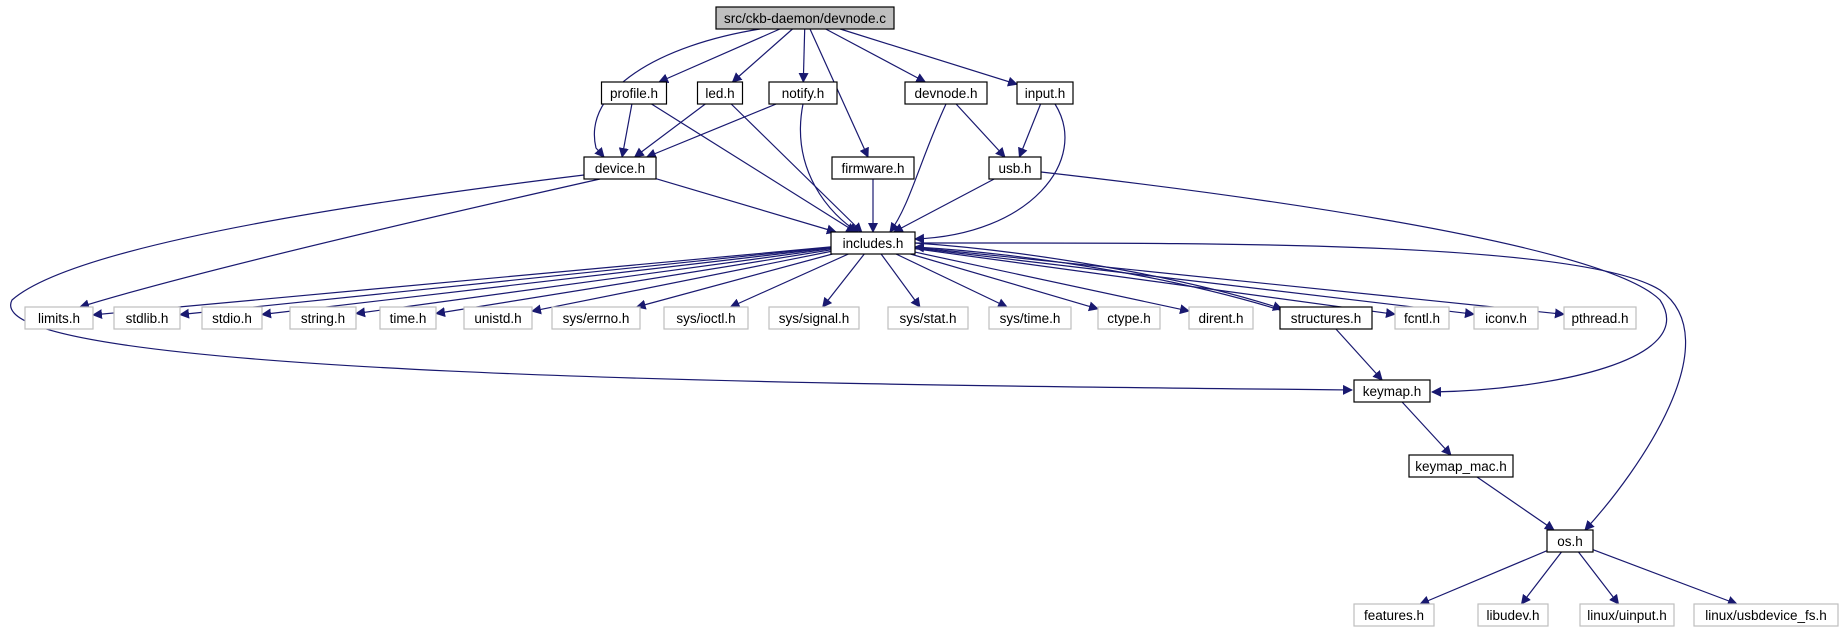 The image size is (1844, 635). I want to click on node-label: led.h, so click(719, 93).